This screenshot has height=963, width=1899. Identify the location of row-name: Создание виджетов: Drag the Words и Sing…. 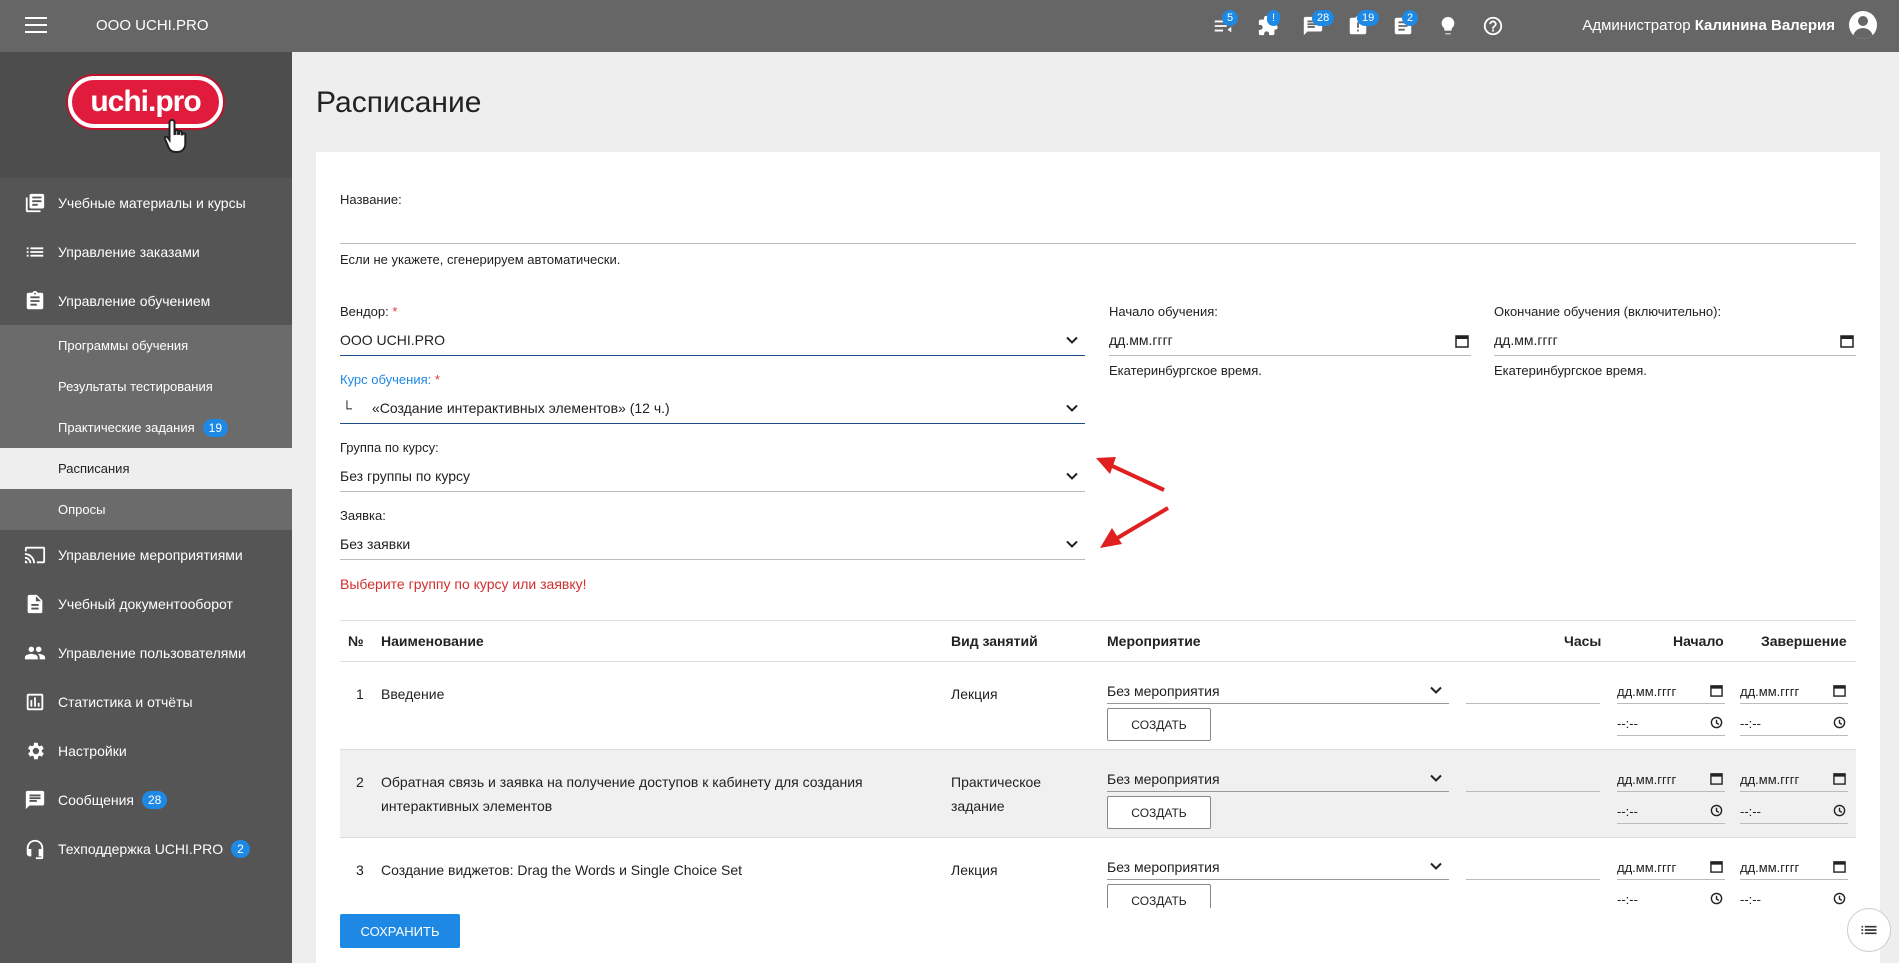
(562, 870).